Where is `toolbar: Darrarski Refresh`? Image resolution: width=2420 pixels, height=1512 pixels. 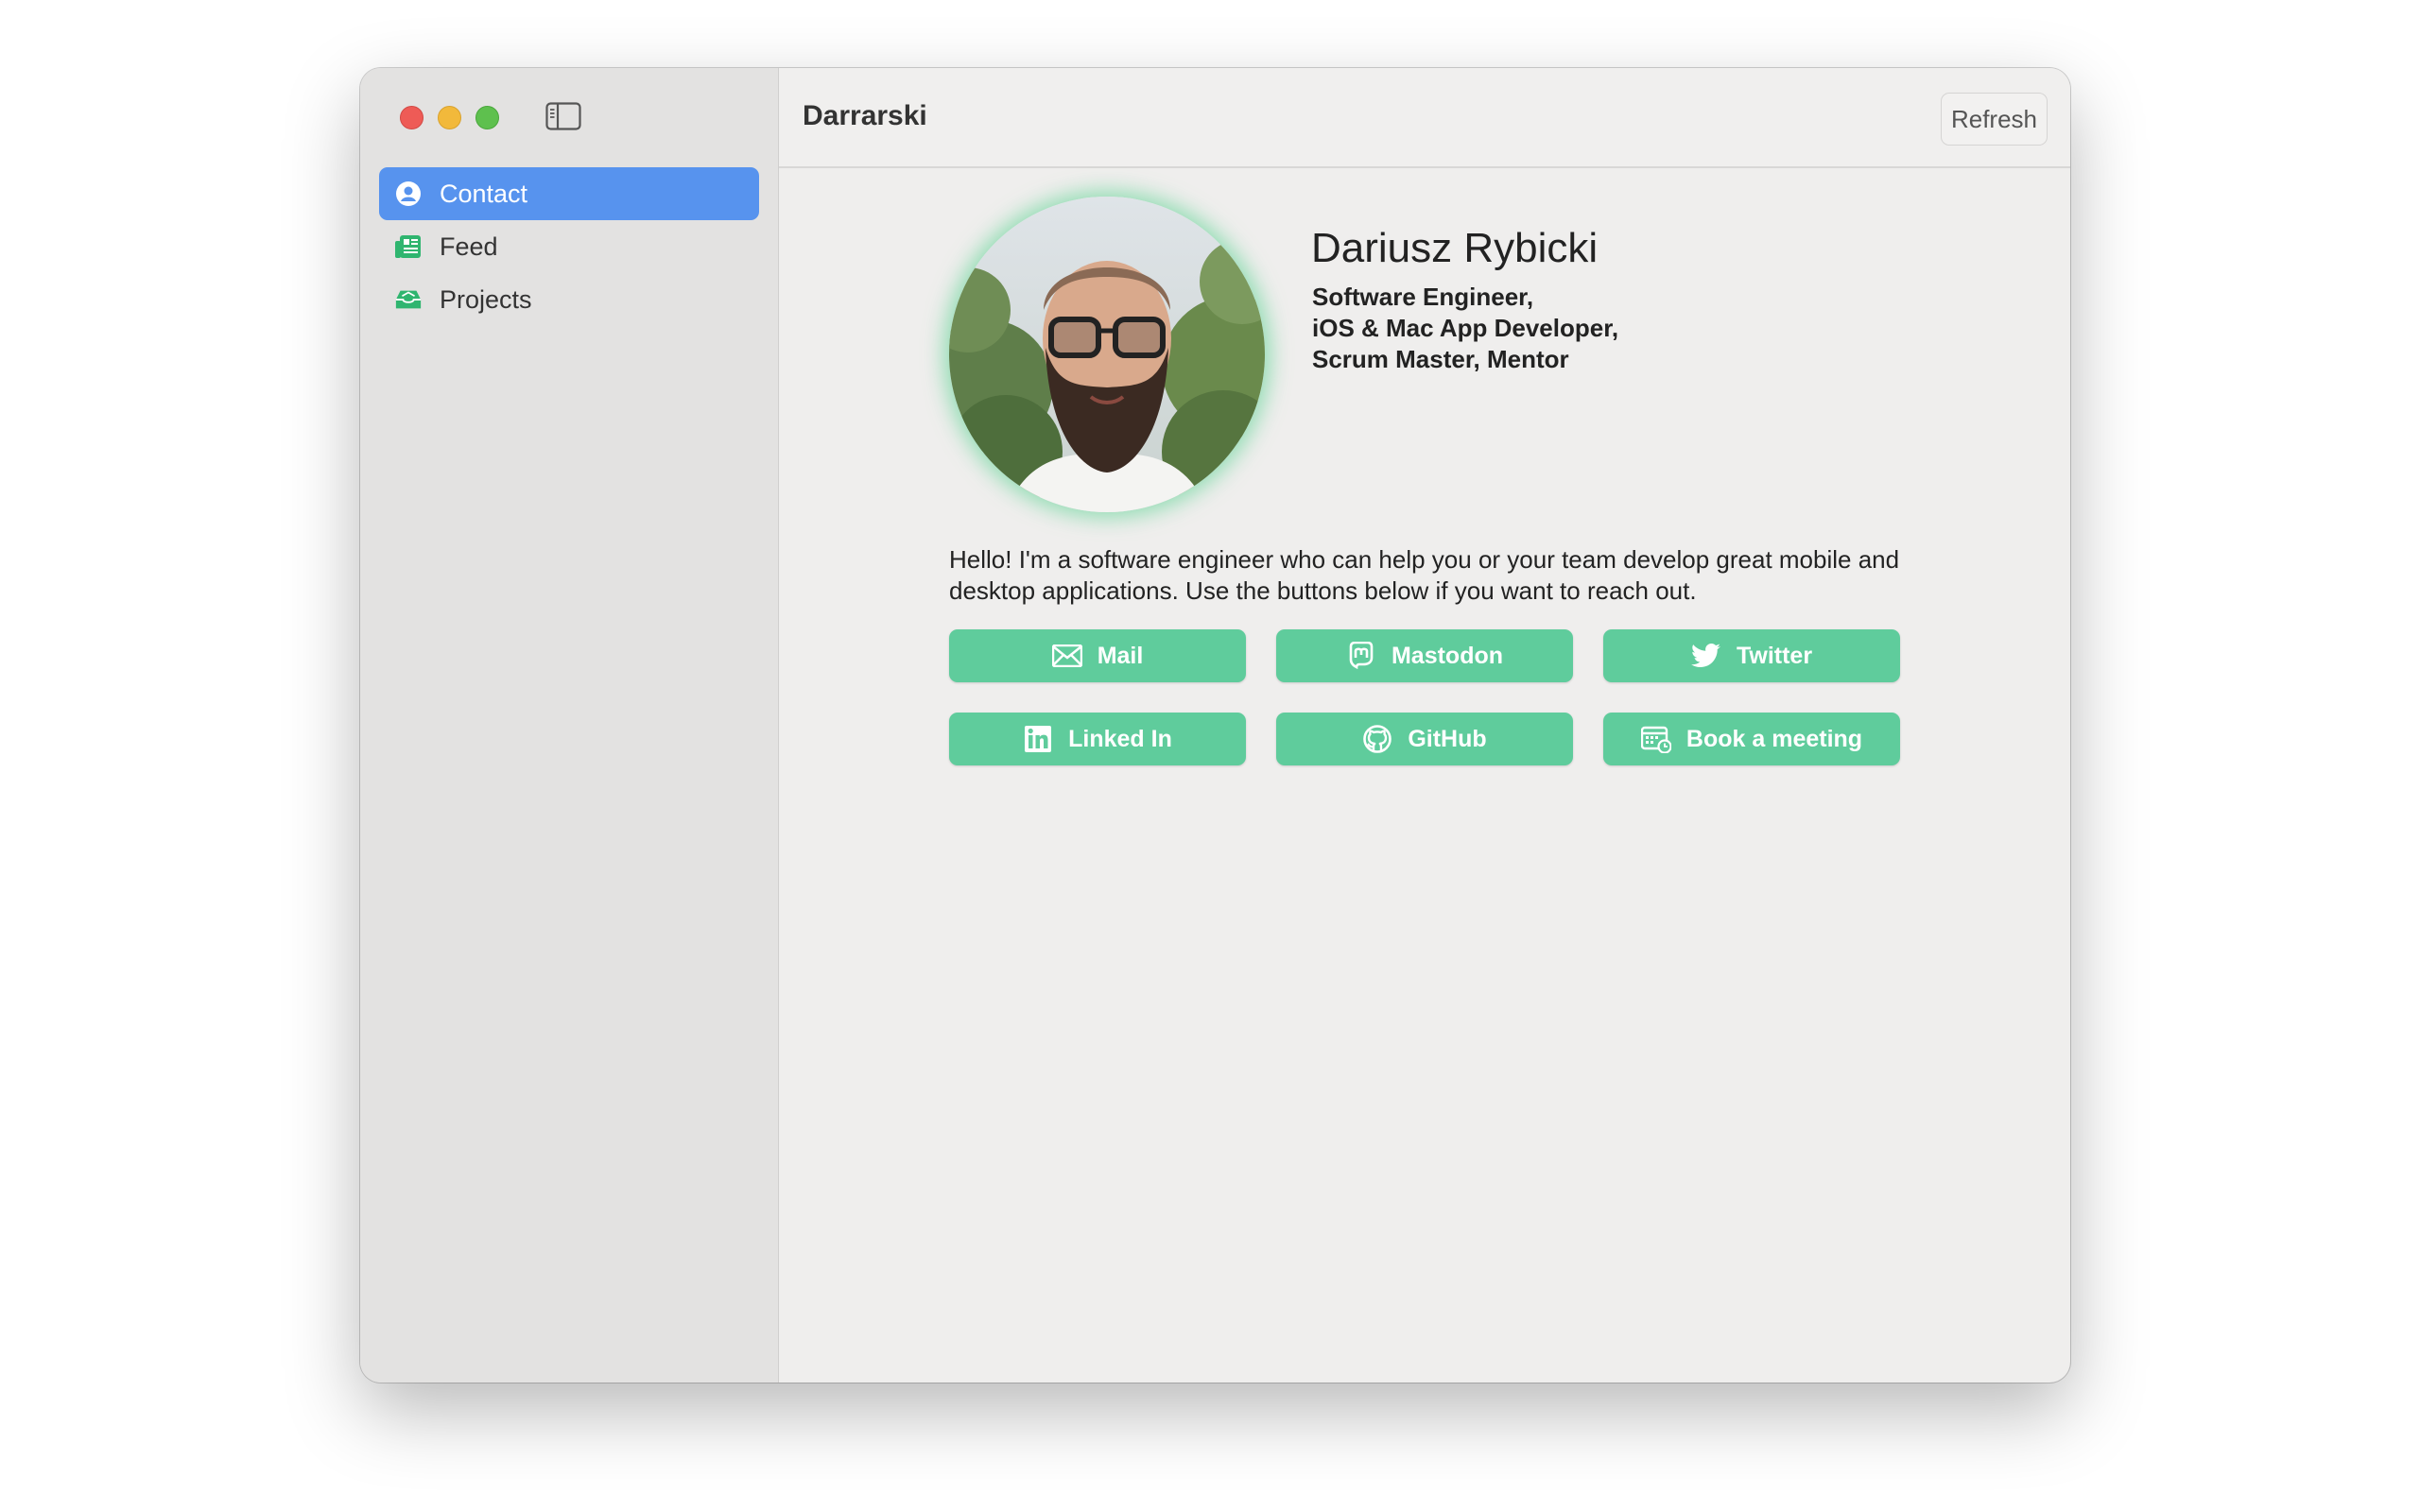 toolbar: Darrarski Refresh is located at coordinates (1424, 118).